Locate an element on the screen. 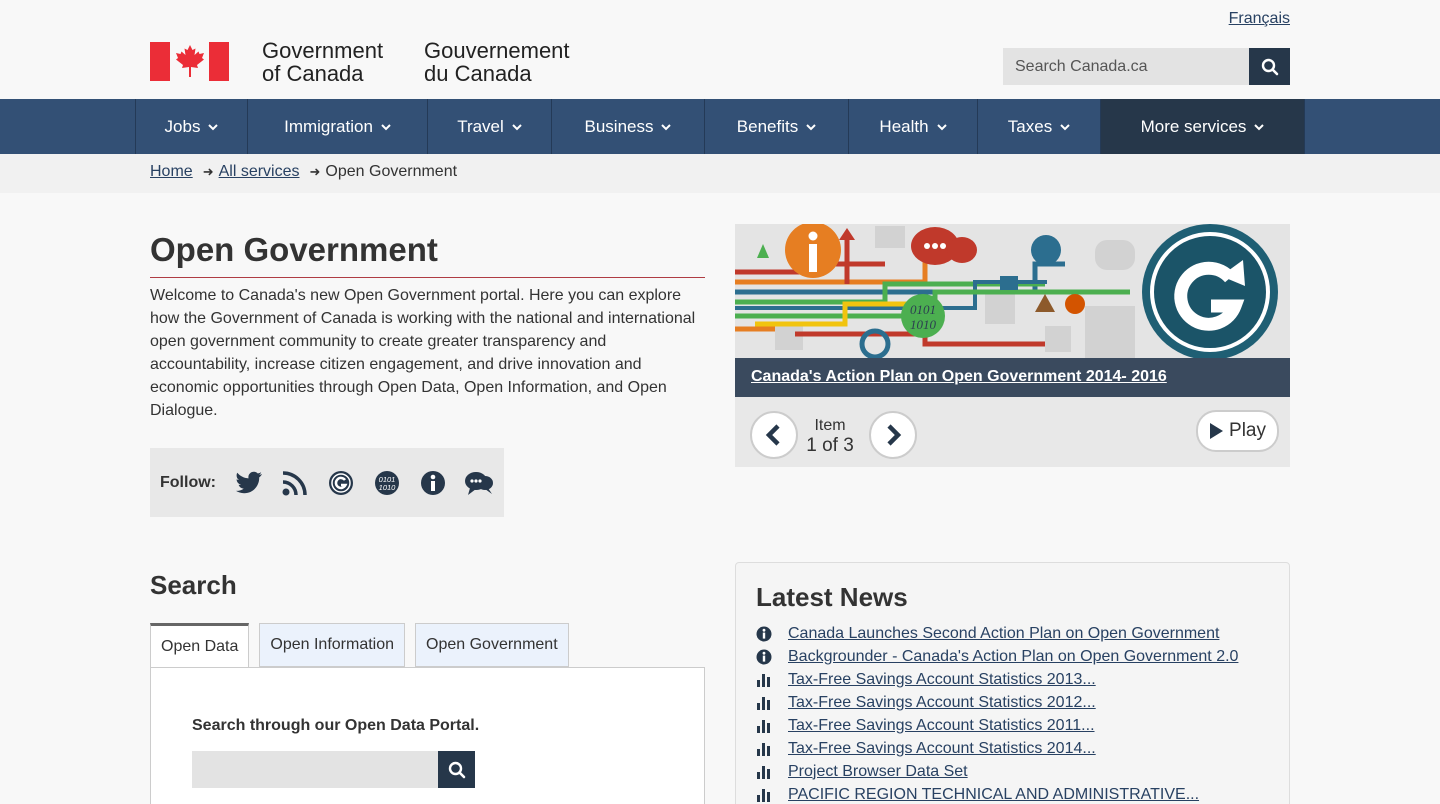 The height and width of the screenshot is (804, 1440). latest-news-heading: Latest News is located at coordinates (832, 597).